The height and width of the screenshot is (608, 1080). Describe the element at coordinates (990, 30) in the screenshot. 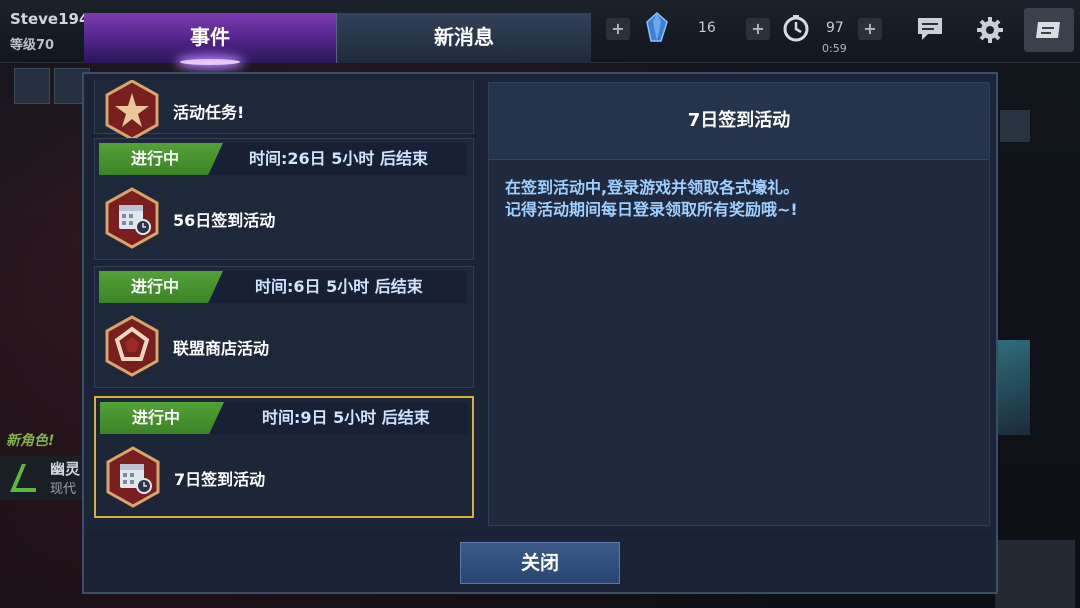

I see `gear-icon` at that location.